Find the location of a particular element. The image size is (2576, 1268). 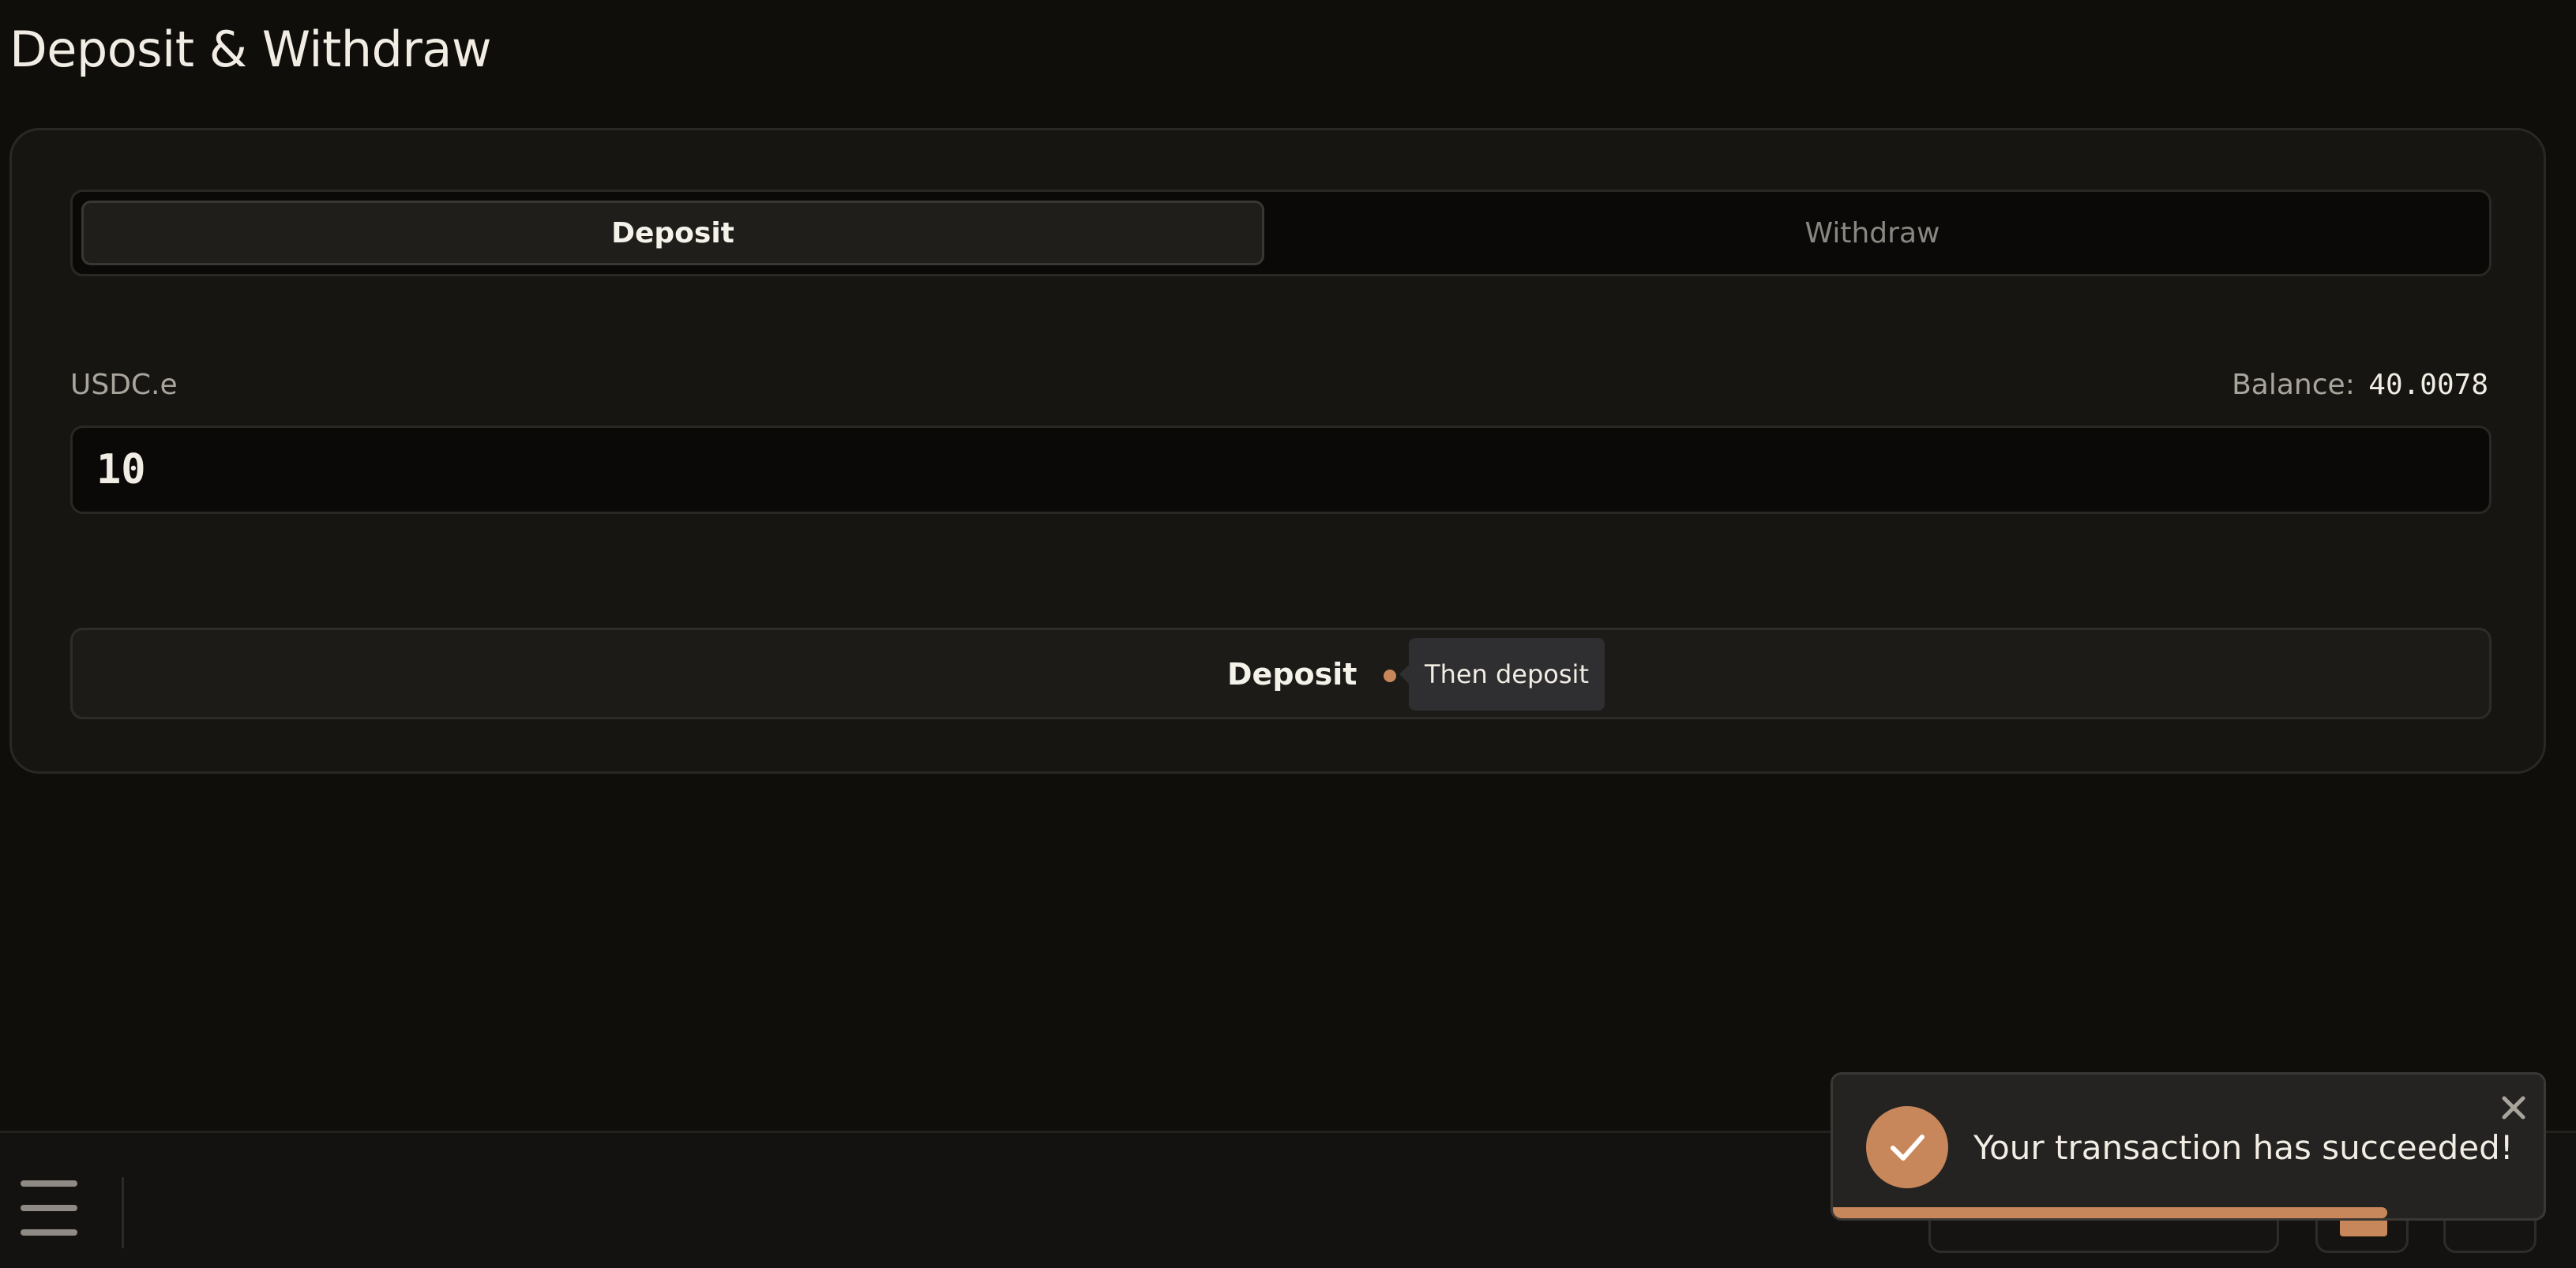

toast-progress-bar is located at coordinates (2110, 1212).